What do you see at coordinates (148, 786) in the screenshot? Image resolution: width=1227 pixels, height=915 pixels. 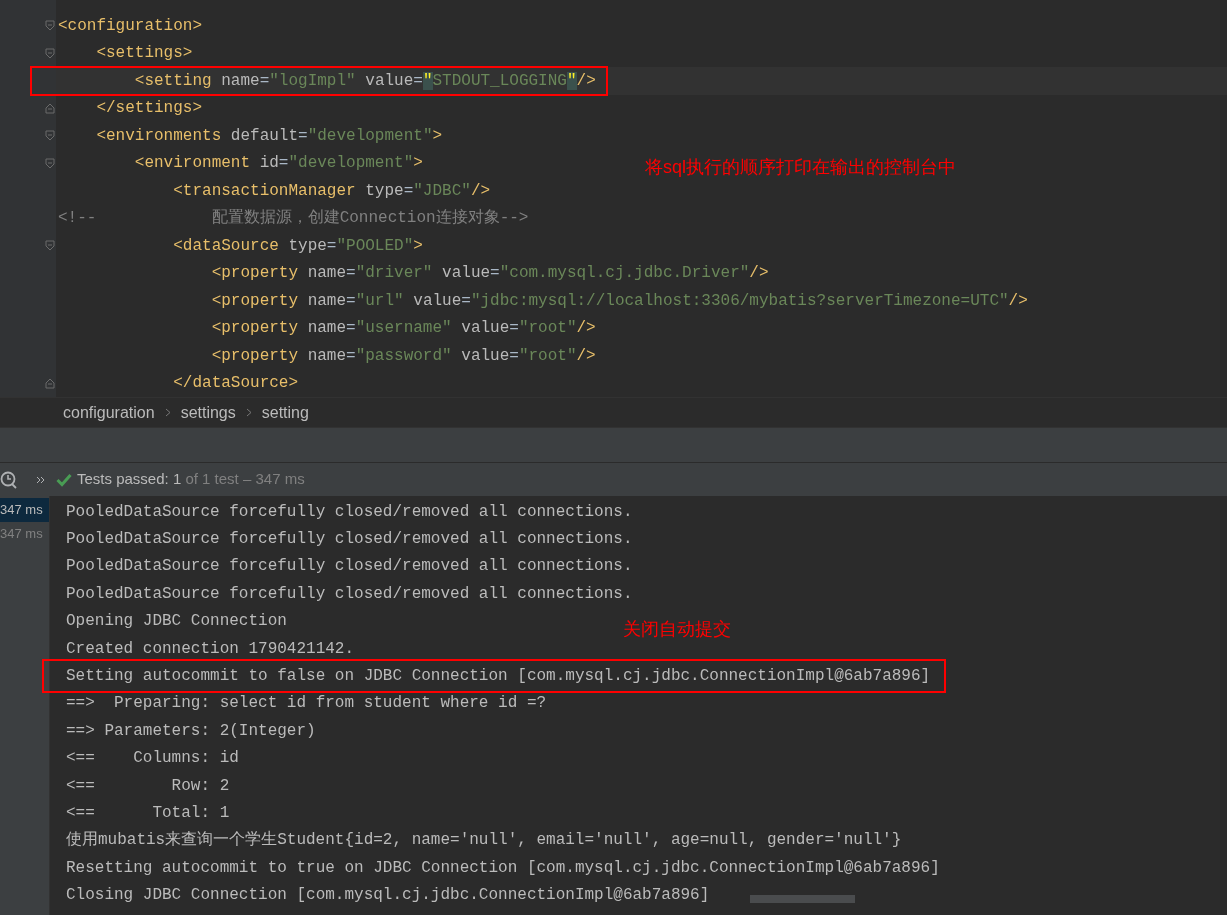 I see `console-line: <== Row: 2` at bounding box center [148, 786].